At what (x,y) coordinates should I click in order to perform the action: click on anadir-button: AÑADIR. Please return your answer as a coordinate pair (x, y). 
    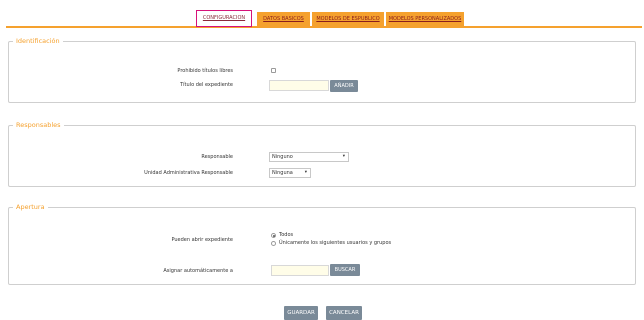
    Looking at the image, I should click on (344, 86).